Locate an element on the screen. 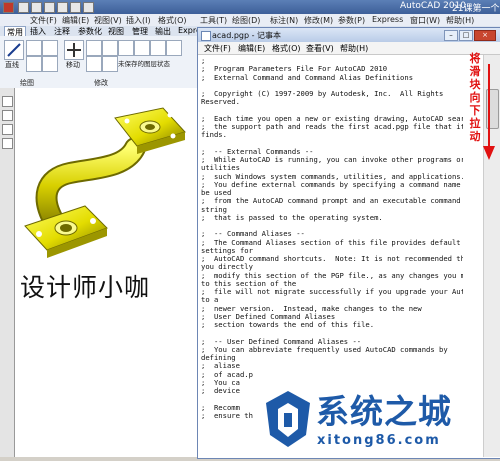 The image size is (500, 461). tool-palette-icon is located at coordinates (7, 101).